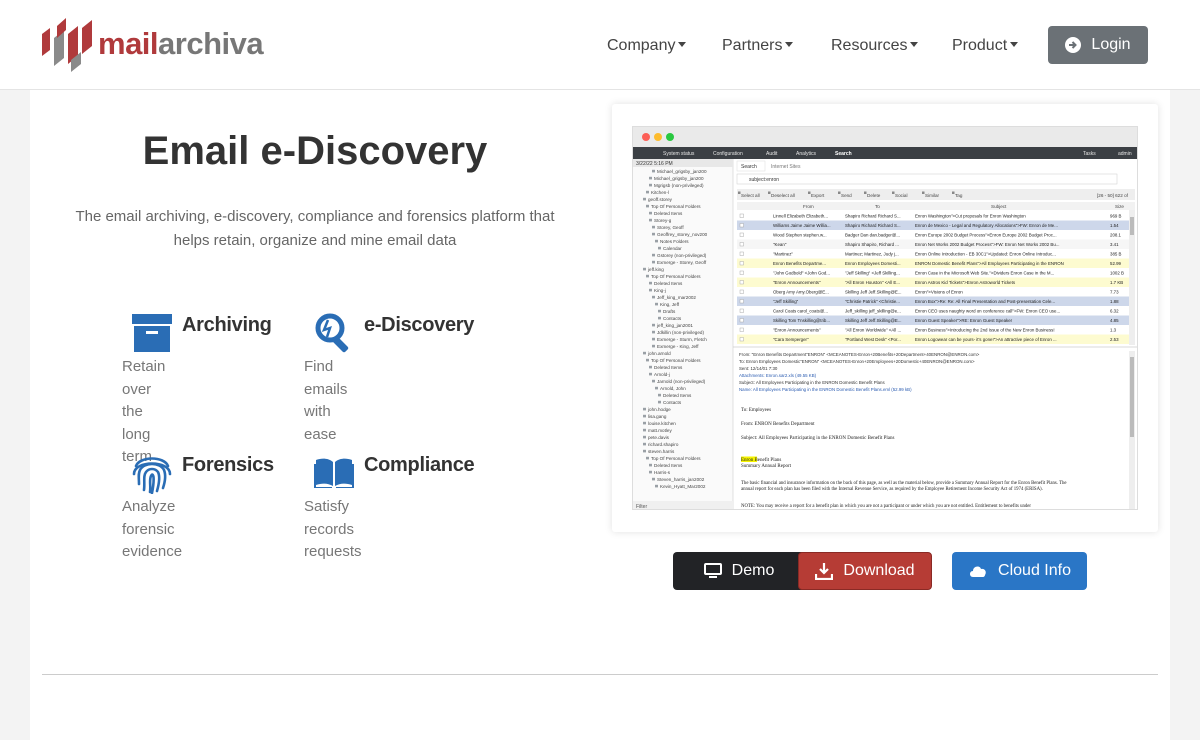  Describe the element at coordinates (681, 381) in the screenshot. I see `tree-node: Jarnold (non-privileged)` at that location.